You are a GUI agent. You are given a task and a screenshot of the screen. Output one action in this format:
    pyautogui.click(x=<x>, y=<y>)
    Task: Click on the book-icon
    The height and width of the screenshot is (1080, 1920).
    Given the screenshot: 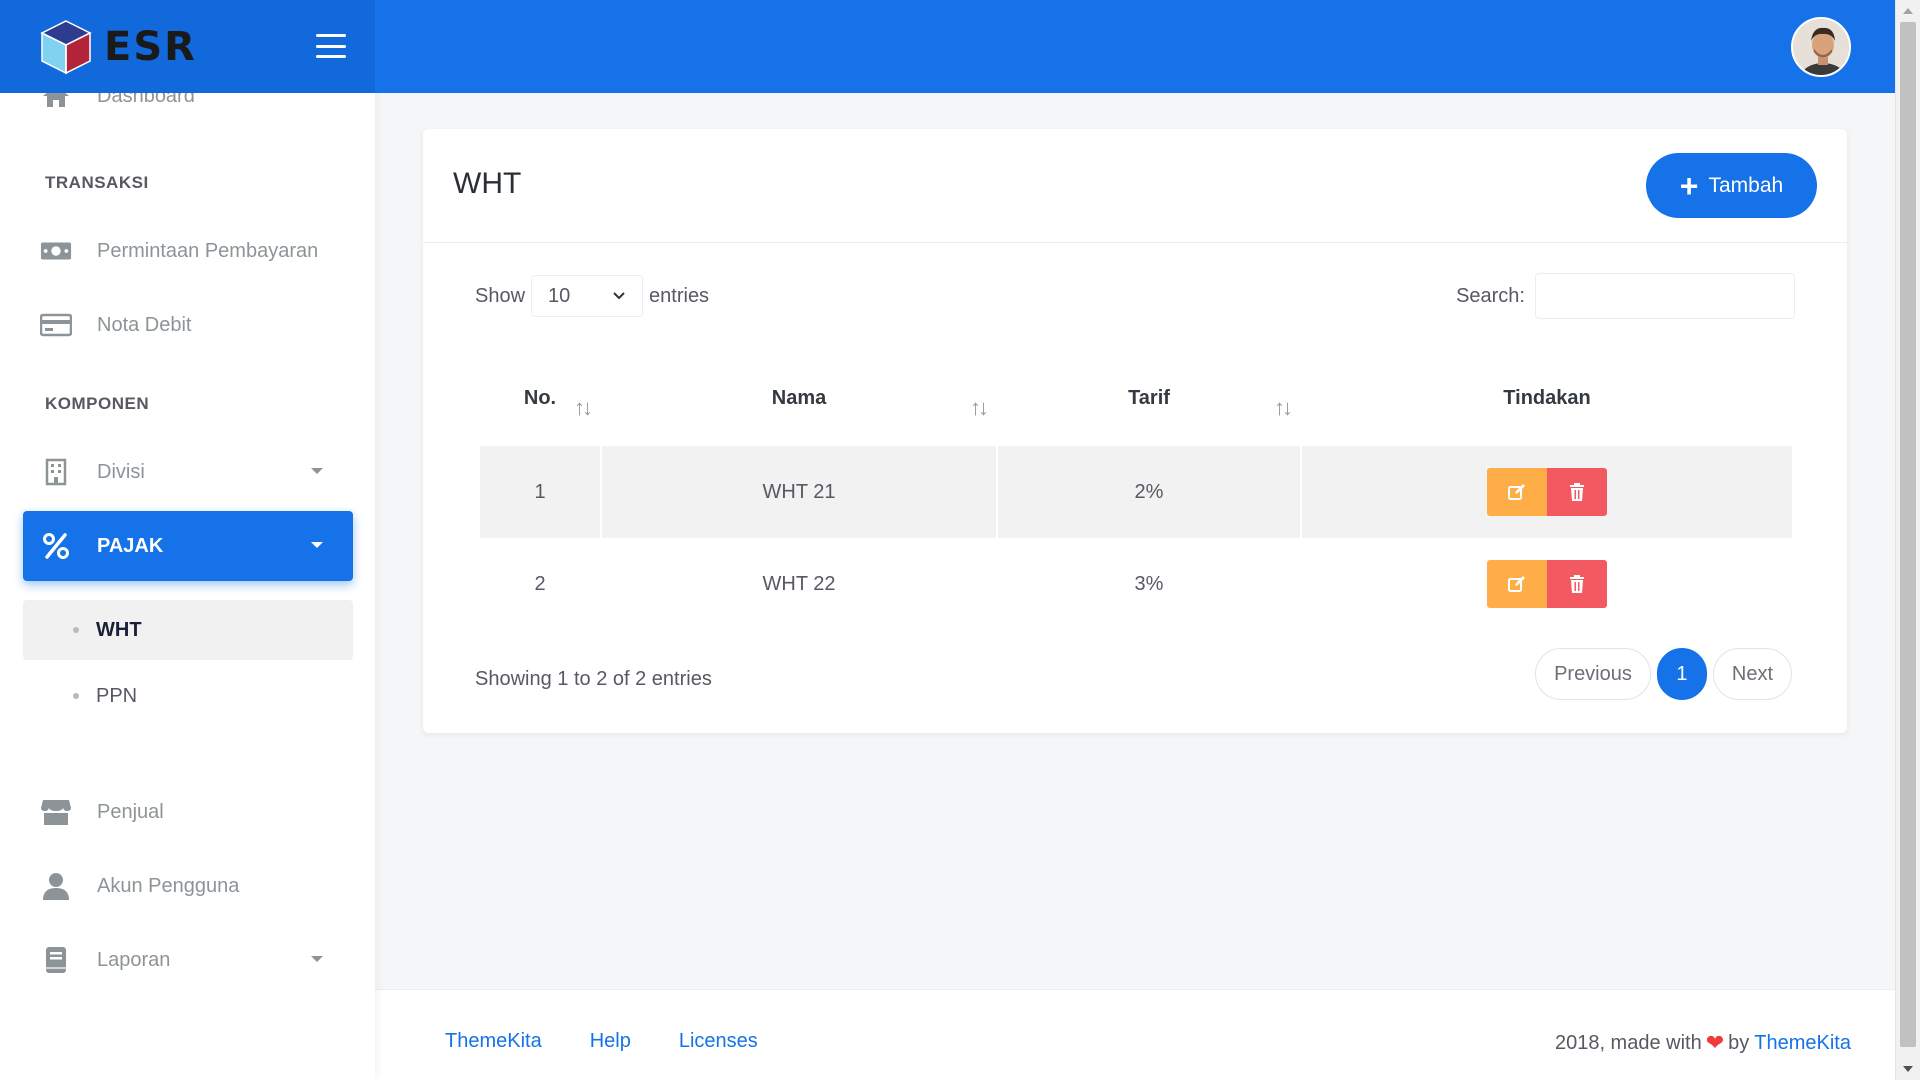 What is the action you would take?
    pyautogui.click(x=56, y=960)
    